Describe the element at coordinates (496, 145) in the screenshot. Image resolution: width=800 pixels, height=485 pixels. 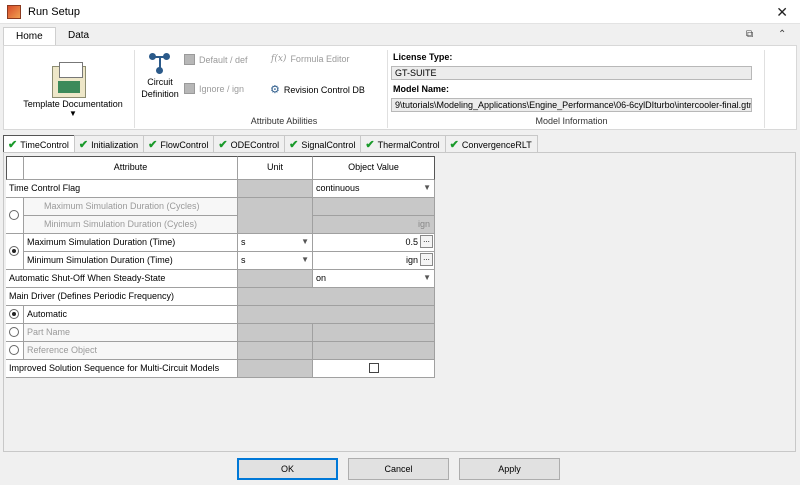
I see `tab-label: ConvergenceRLT` at that location.